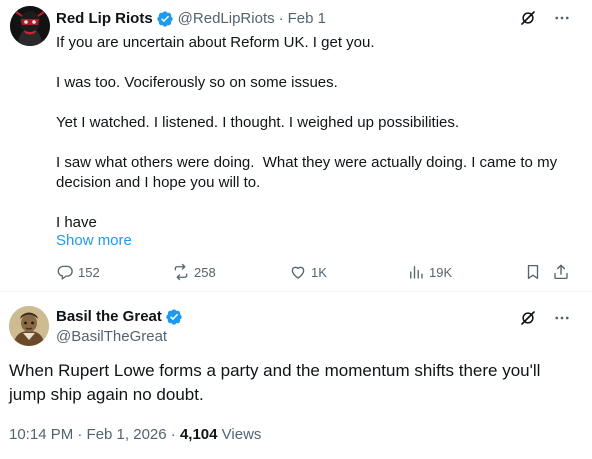  Describe the element at coordinates (319, 272) in the screenshot. I see `like-count: 1K` at that location.